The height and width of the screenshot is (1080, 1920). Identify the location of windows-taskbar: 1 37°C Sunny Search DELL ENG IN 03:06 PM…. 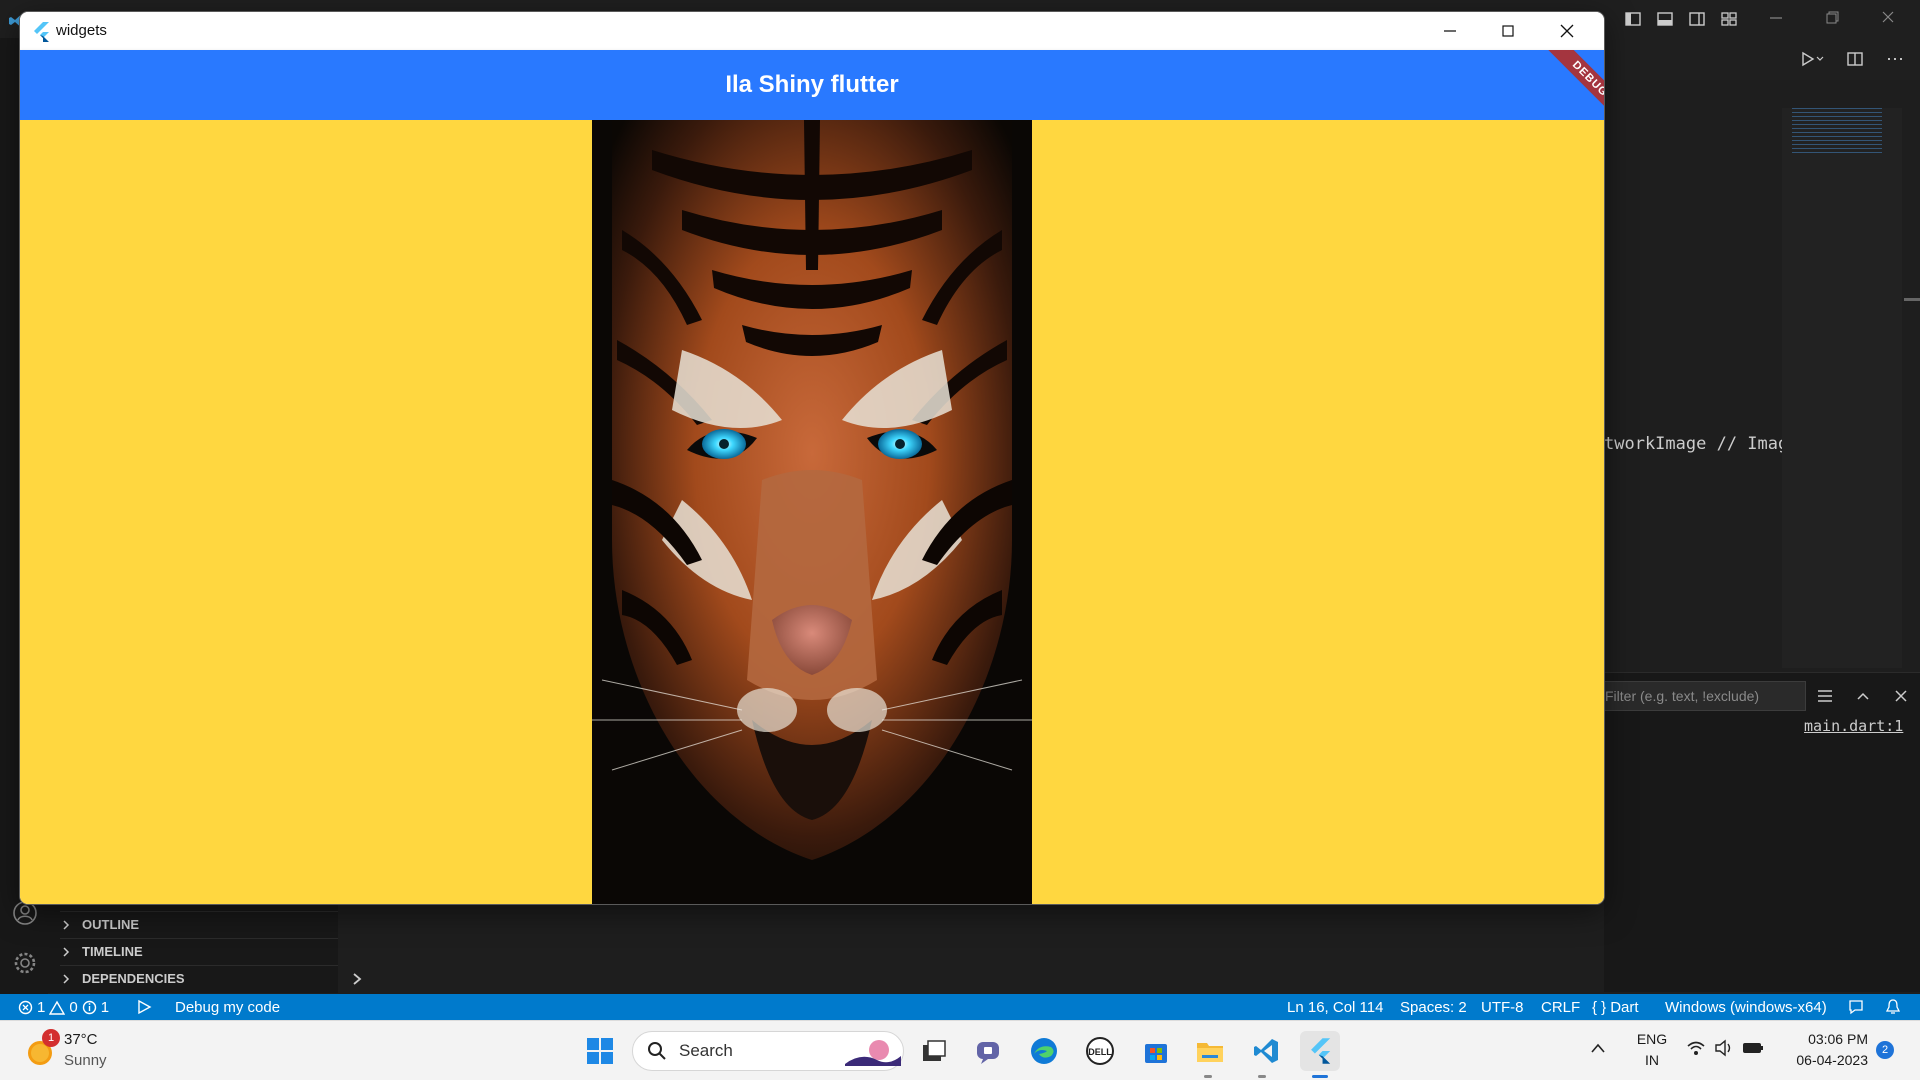
(960, 1050).